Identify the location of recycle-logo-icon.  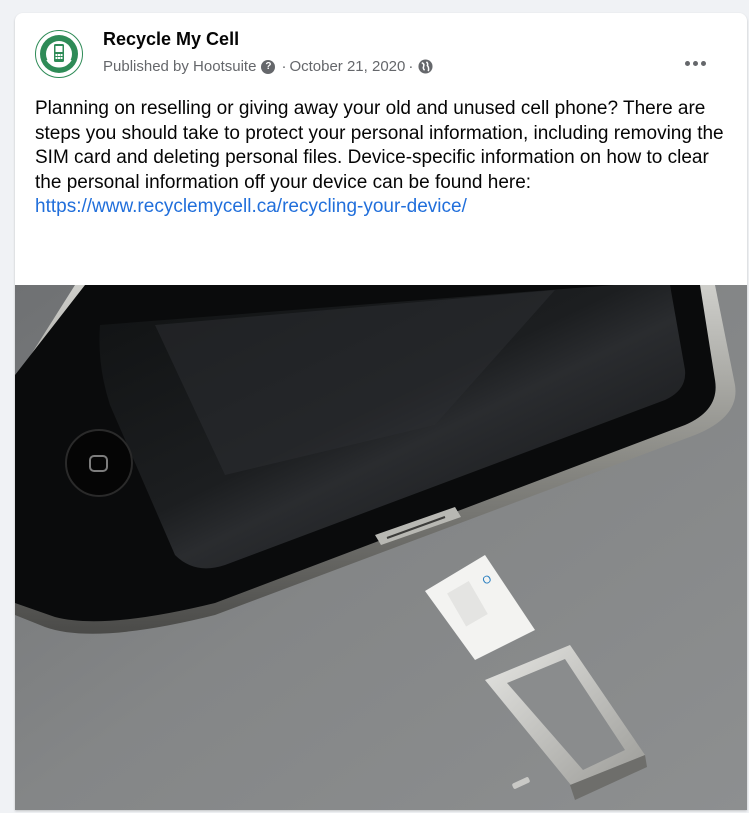
(59, 54).